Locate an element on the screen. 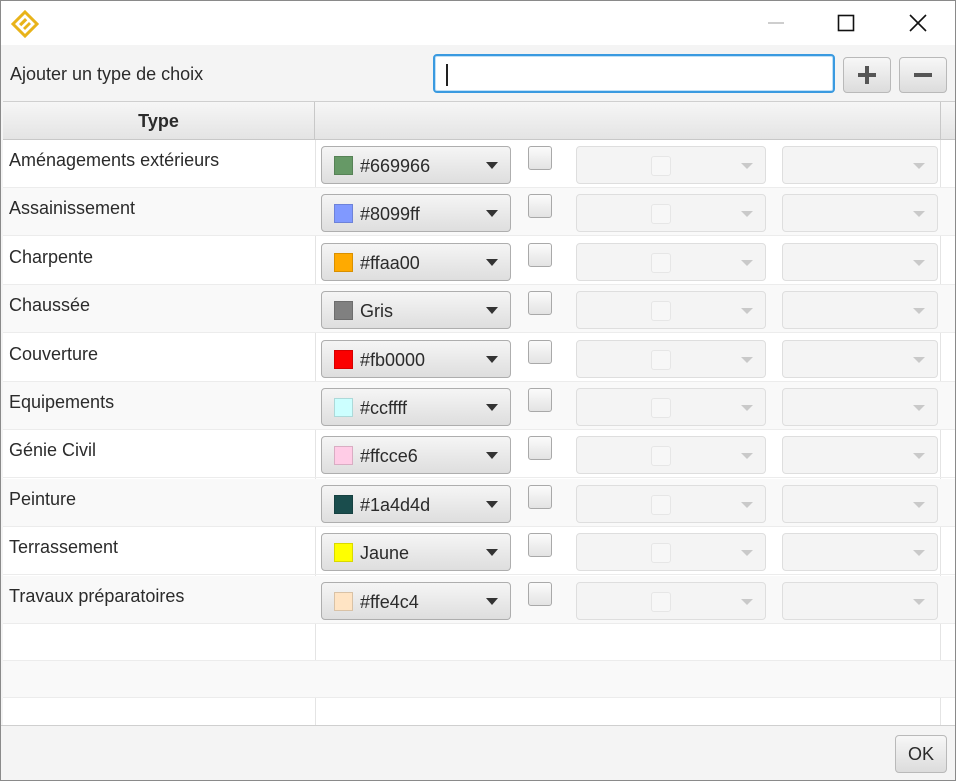  column-header-type: Type is located at coordinates (159, 121).